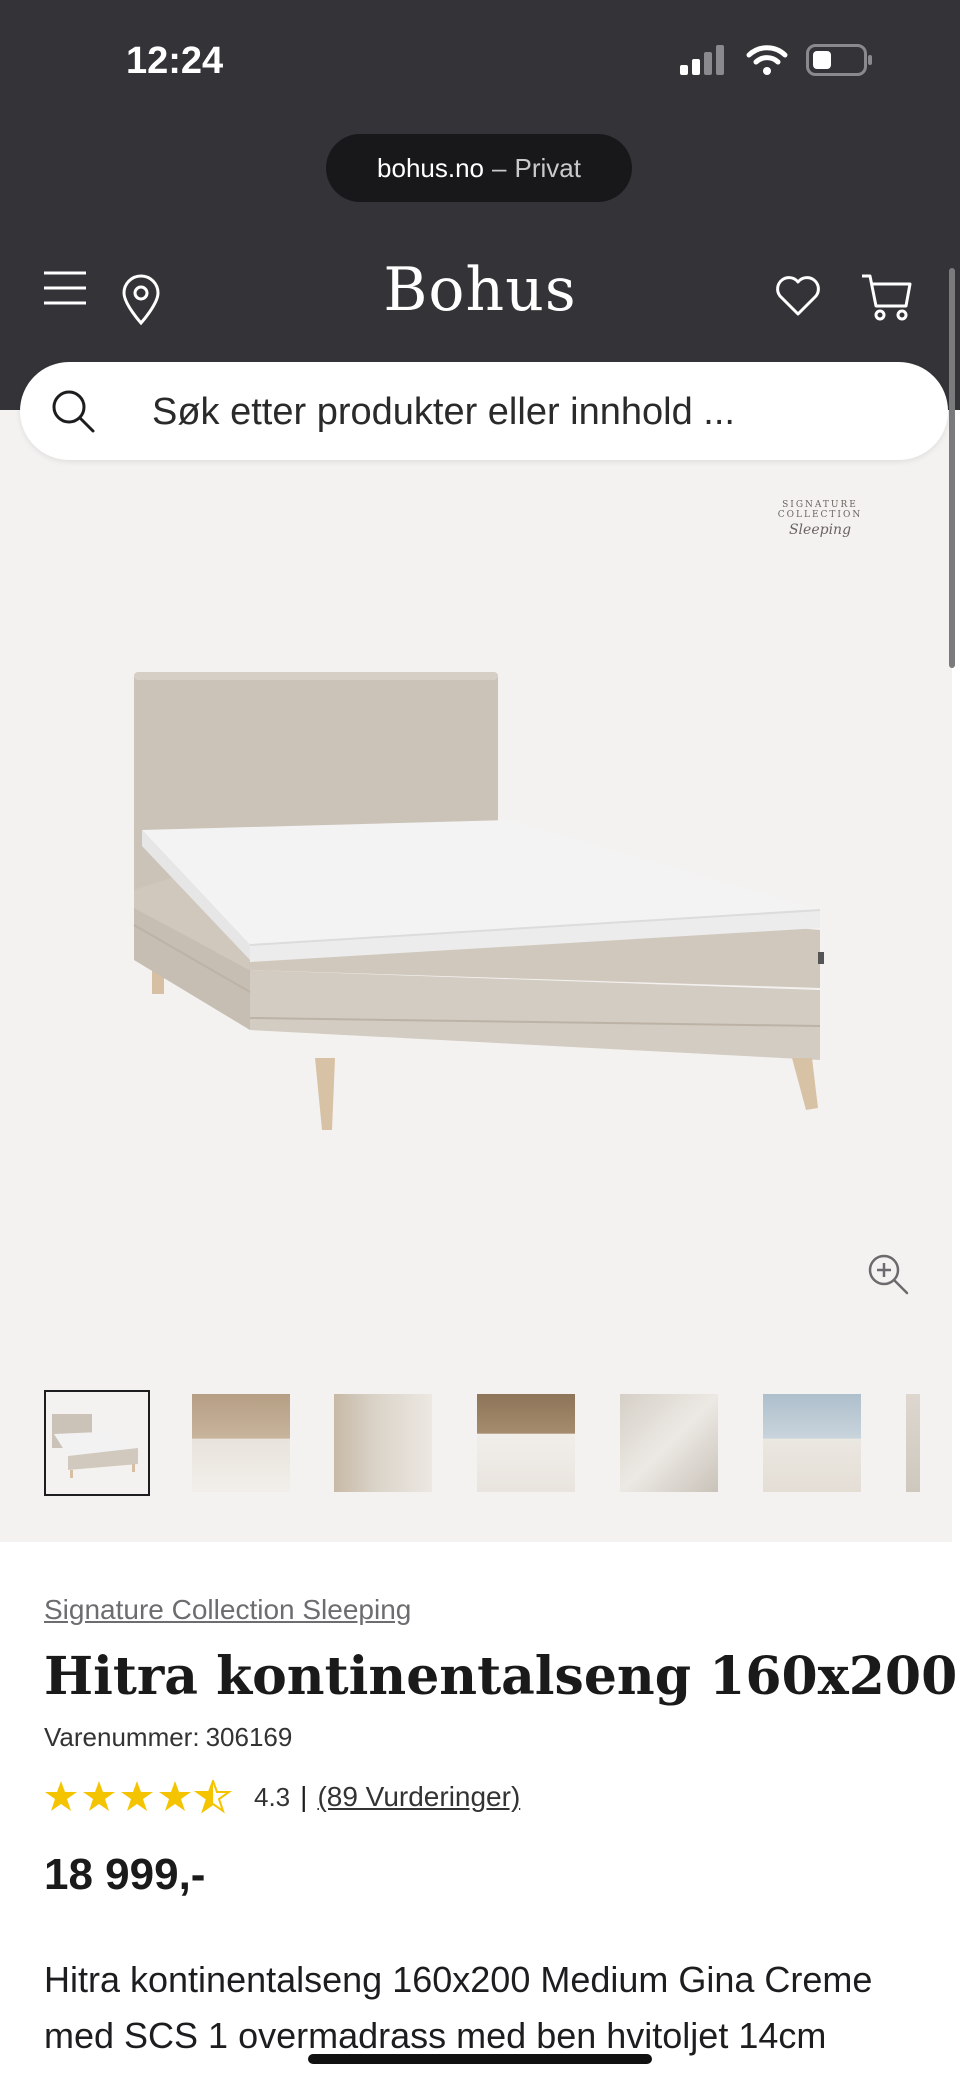 This screenshot has height=2081, width=960. I want to click on signature-collection-badge: SIGNATURE COLLECTION Sleeping, so click(820, 519).